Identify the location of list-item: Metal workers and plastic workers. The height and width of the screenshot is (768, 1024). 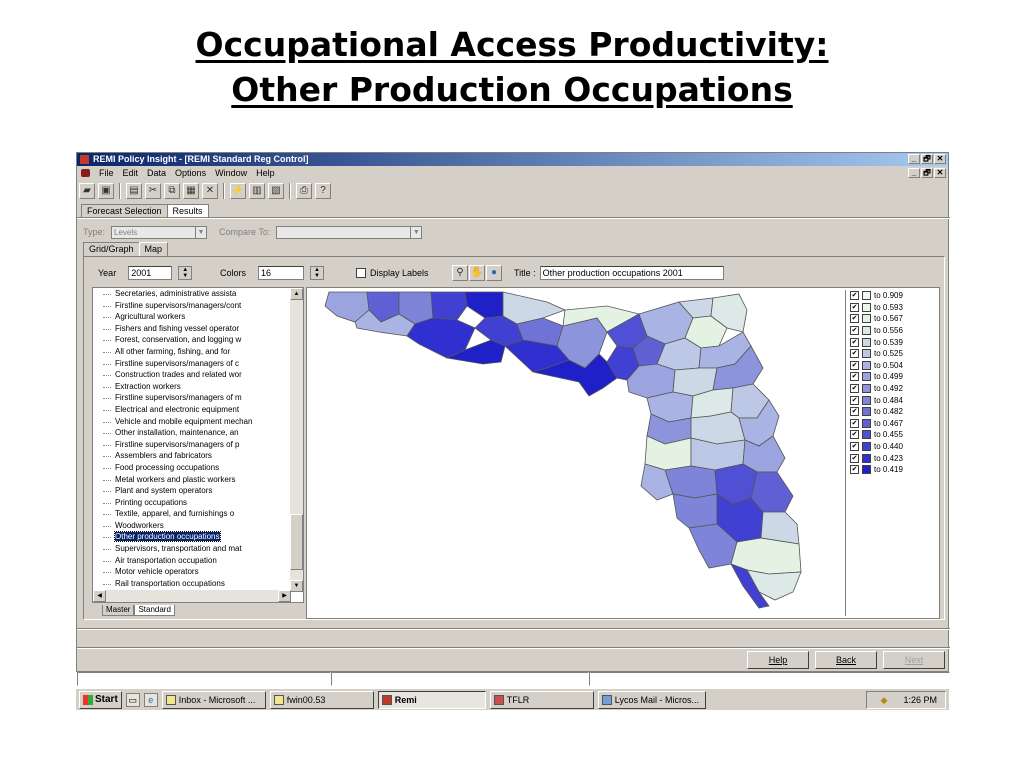
(185, 480).